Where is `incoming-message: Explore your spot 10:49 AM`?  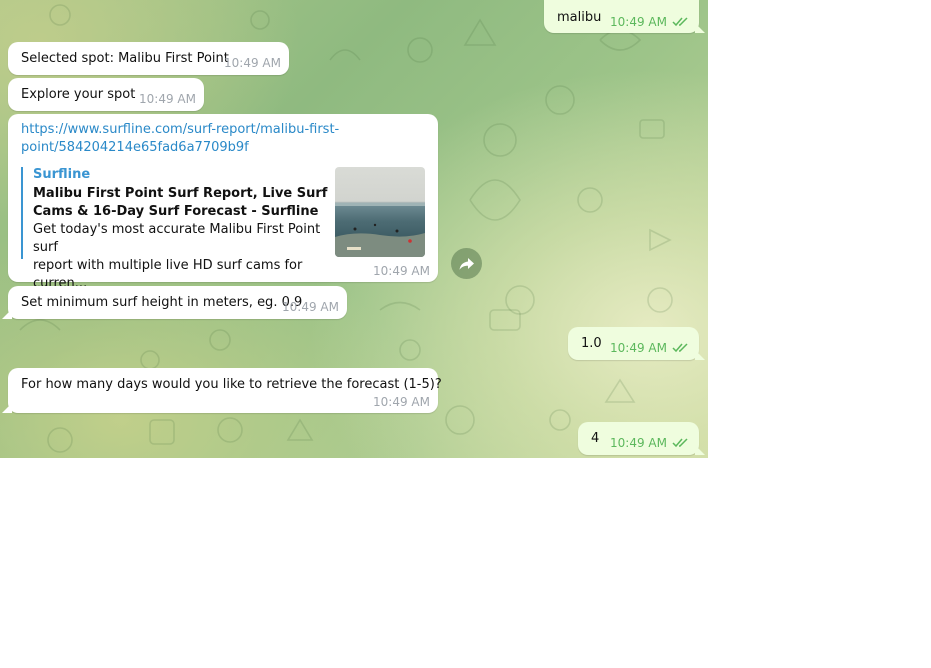 incoming-message: Explore your spot 10:49 AM is located at coordinates (106, 94).